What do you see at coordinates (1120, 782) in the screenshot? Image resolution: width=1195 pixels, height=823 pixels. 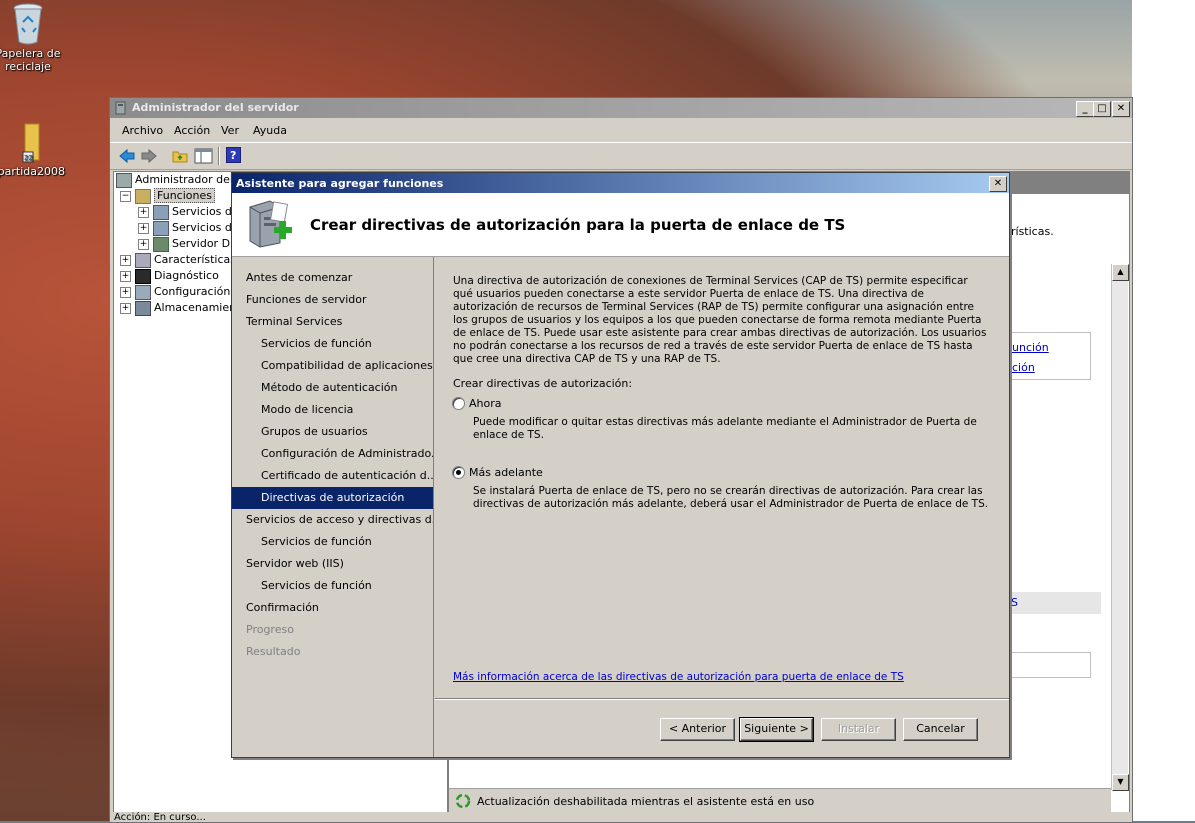 I see `scroll-down-arrow-icon: ▼` at bounding box center [1120, 782].